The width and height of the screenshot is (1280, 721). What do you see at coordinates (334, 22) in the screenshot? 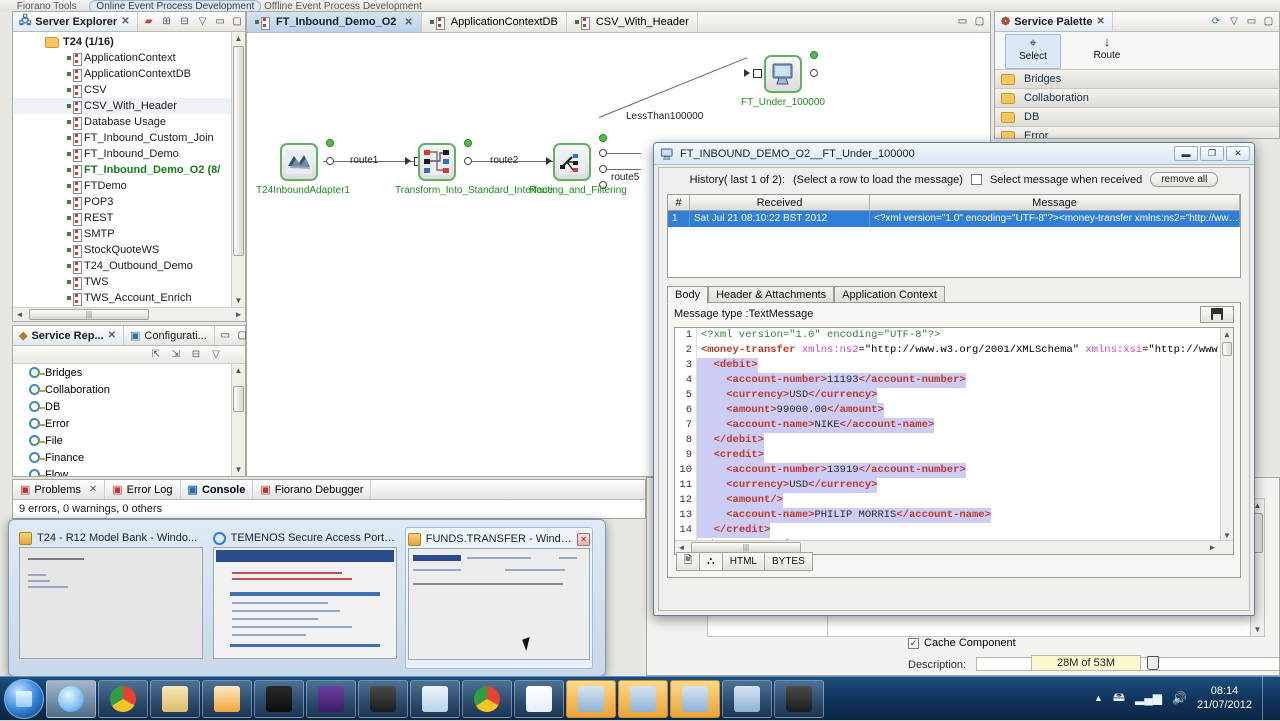
I see `editor-tab-ft-inbound-demo-o2: FT_Inbound_Demo_O2 ✕` at bounding box center [334, 22].